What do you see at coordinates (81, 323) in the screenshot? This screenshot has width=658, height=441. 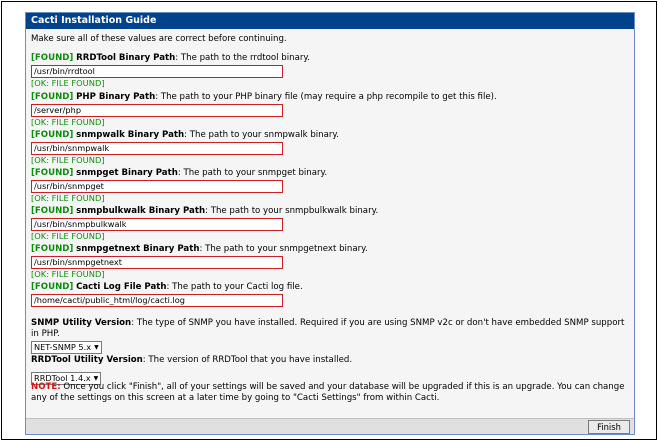 I see `setting-name: SNMP Utility Version` at bounding box center [81, 323].